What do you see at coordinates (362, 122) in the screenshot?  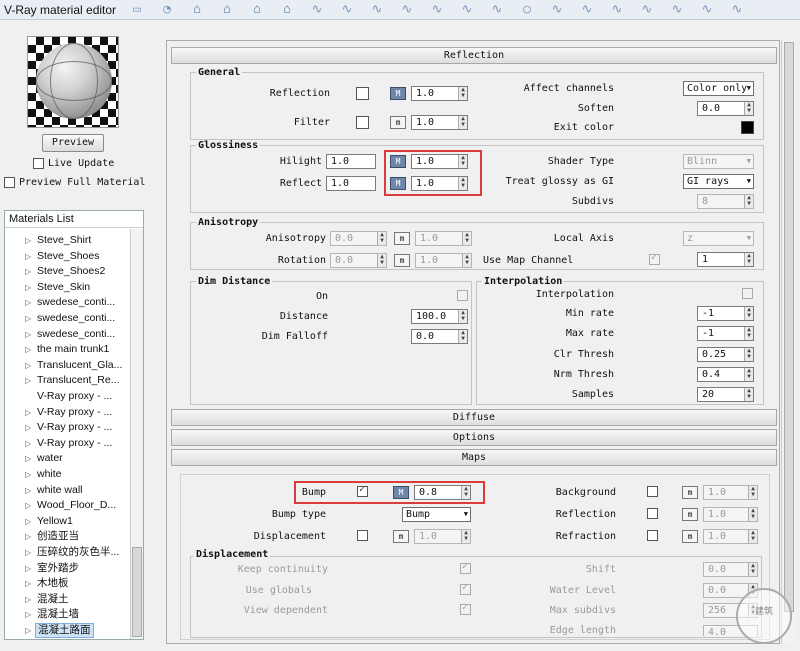 I see `filter-color-swatch` at bounding box center [362, 122].